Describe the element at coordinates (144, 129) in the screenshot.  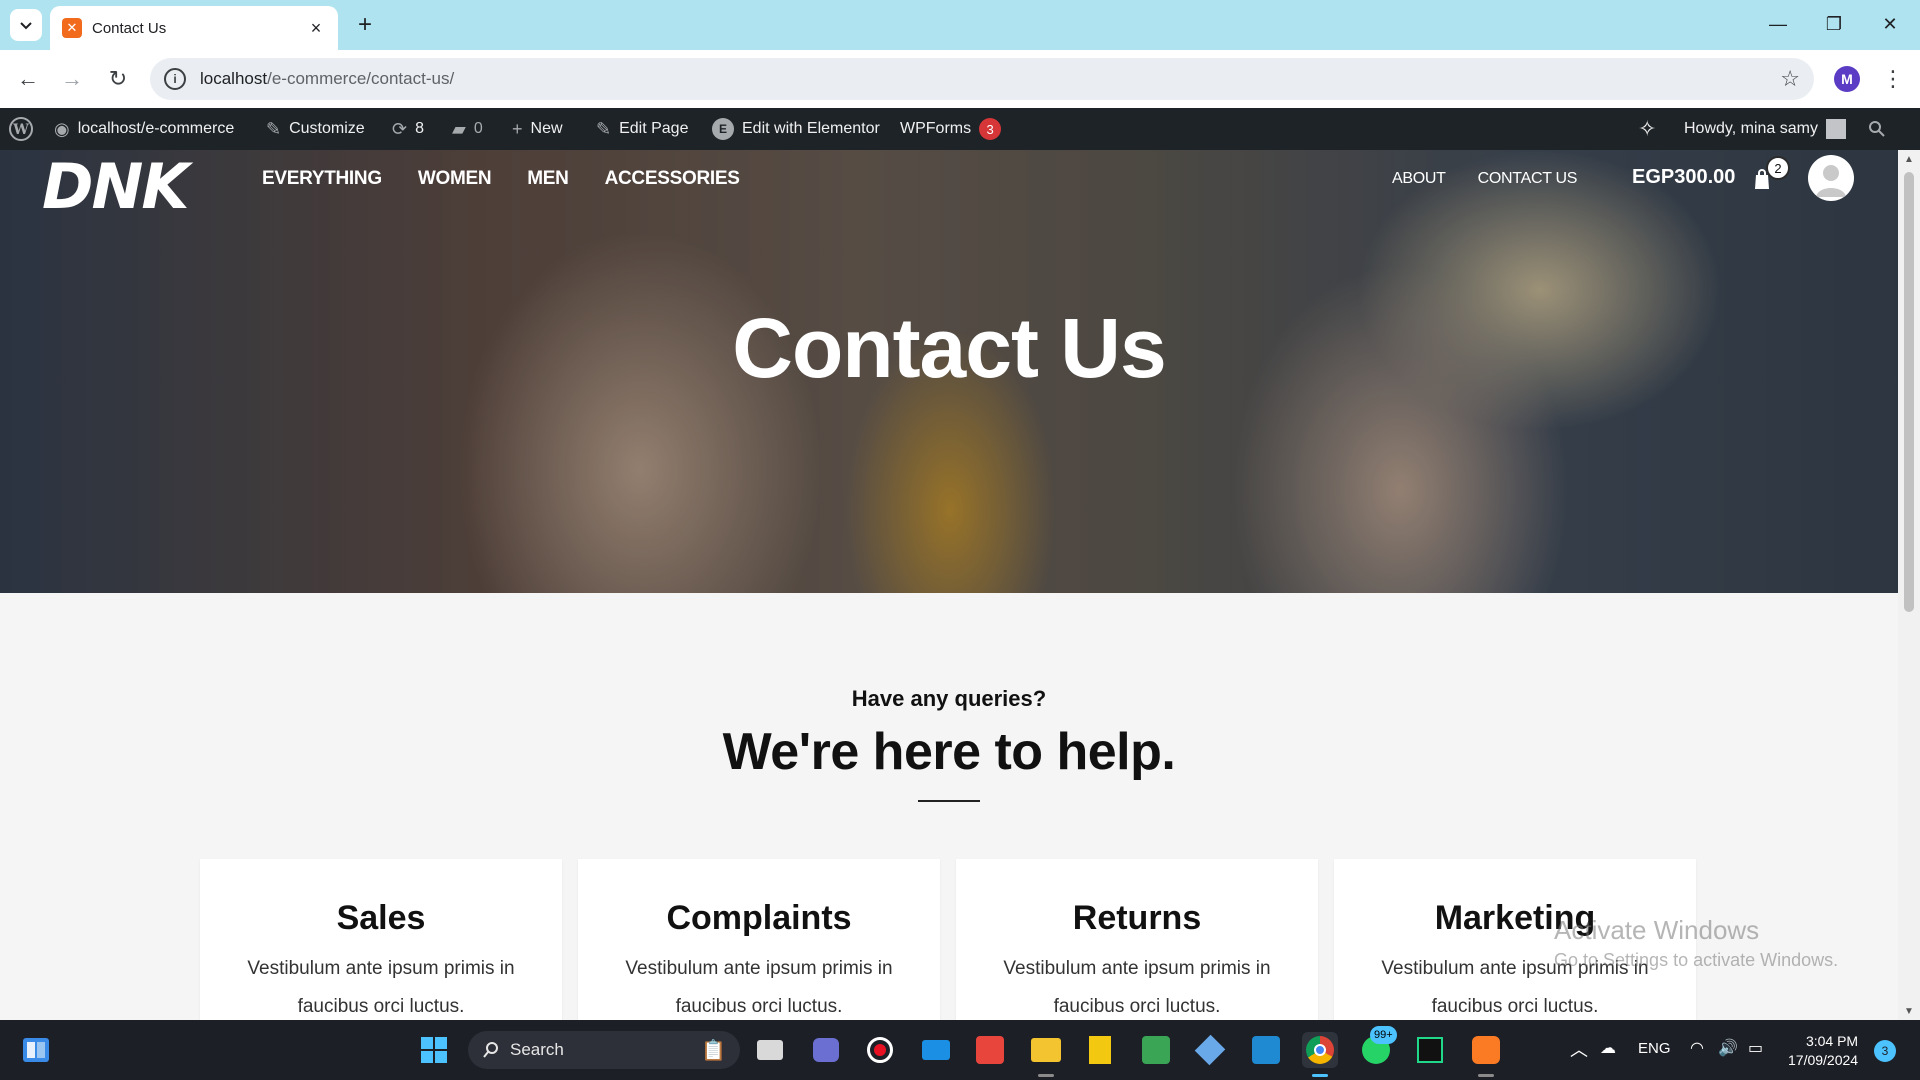
I see `admin-site-link: ◉ localhost/e-commerce` at that location.